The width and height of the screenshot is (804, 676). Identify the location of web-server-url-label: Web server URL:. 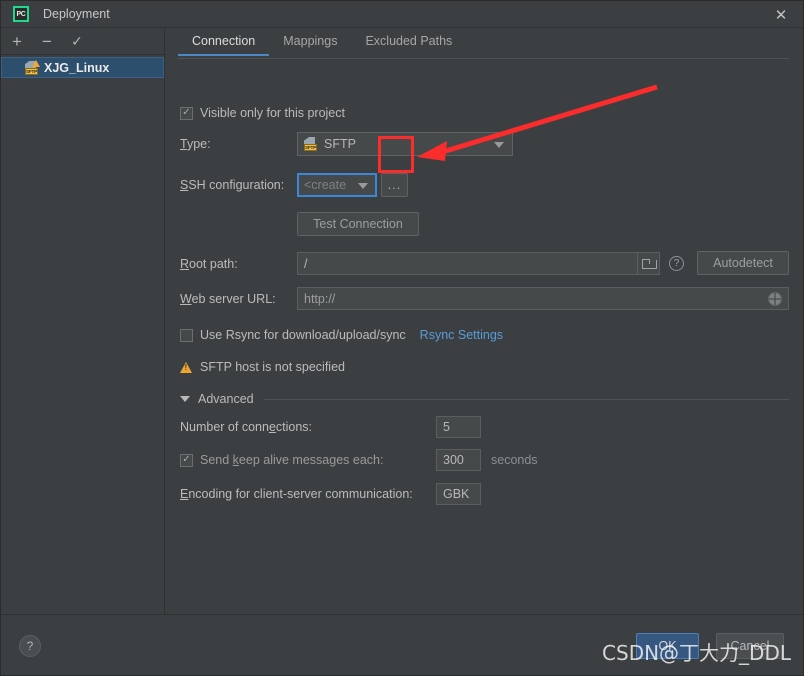
(228, 299).